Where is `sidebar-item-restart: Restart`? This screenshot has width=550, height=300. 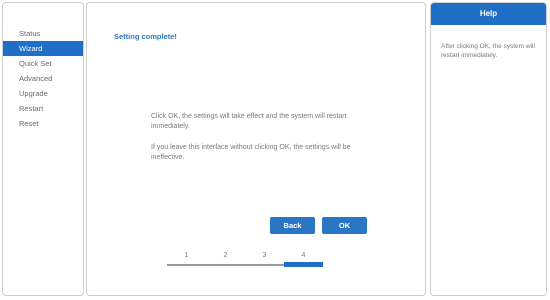
sidebar-item-restart: Restart is located at coordinates (43, 108).